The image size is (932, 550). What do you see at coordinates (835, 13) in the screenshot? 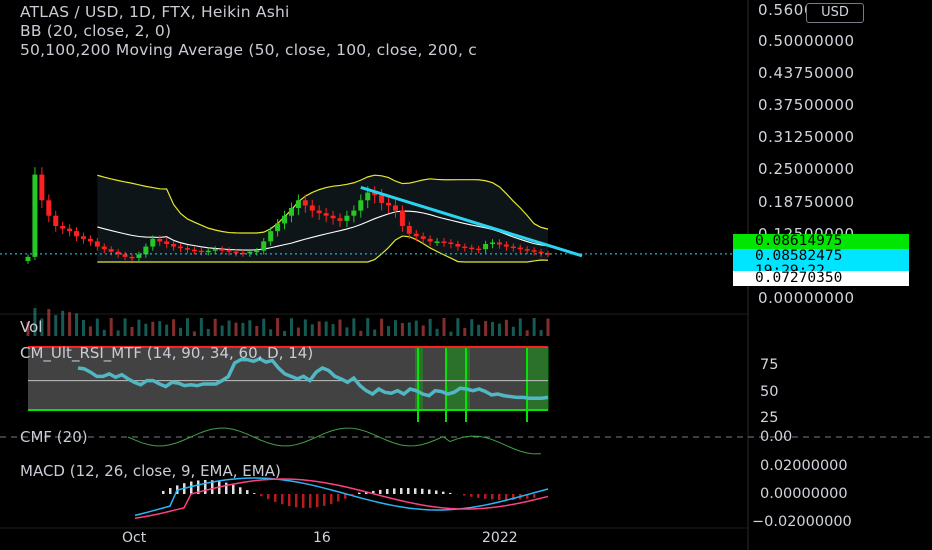
I see `currency-button: USD` at bounding box center [835, 13].